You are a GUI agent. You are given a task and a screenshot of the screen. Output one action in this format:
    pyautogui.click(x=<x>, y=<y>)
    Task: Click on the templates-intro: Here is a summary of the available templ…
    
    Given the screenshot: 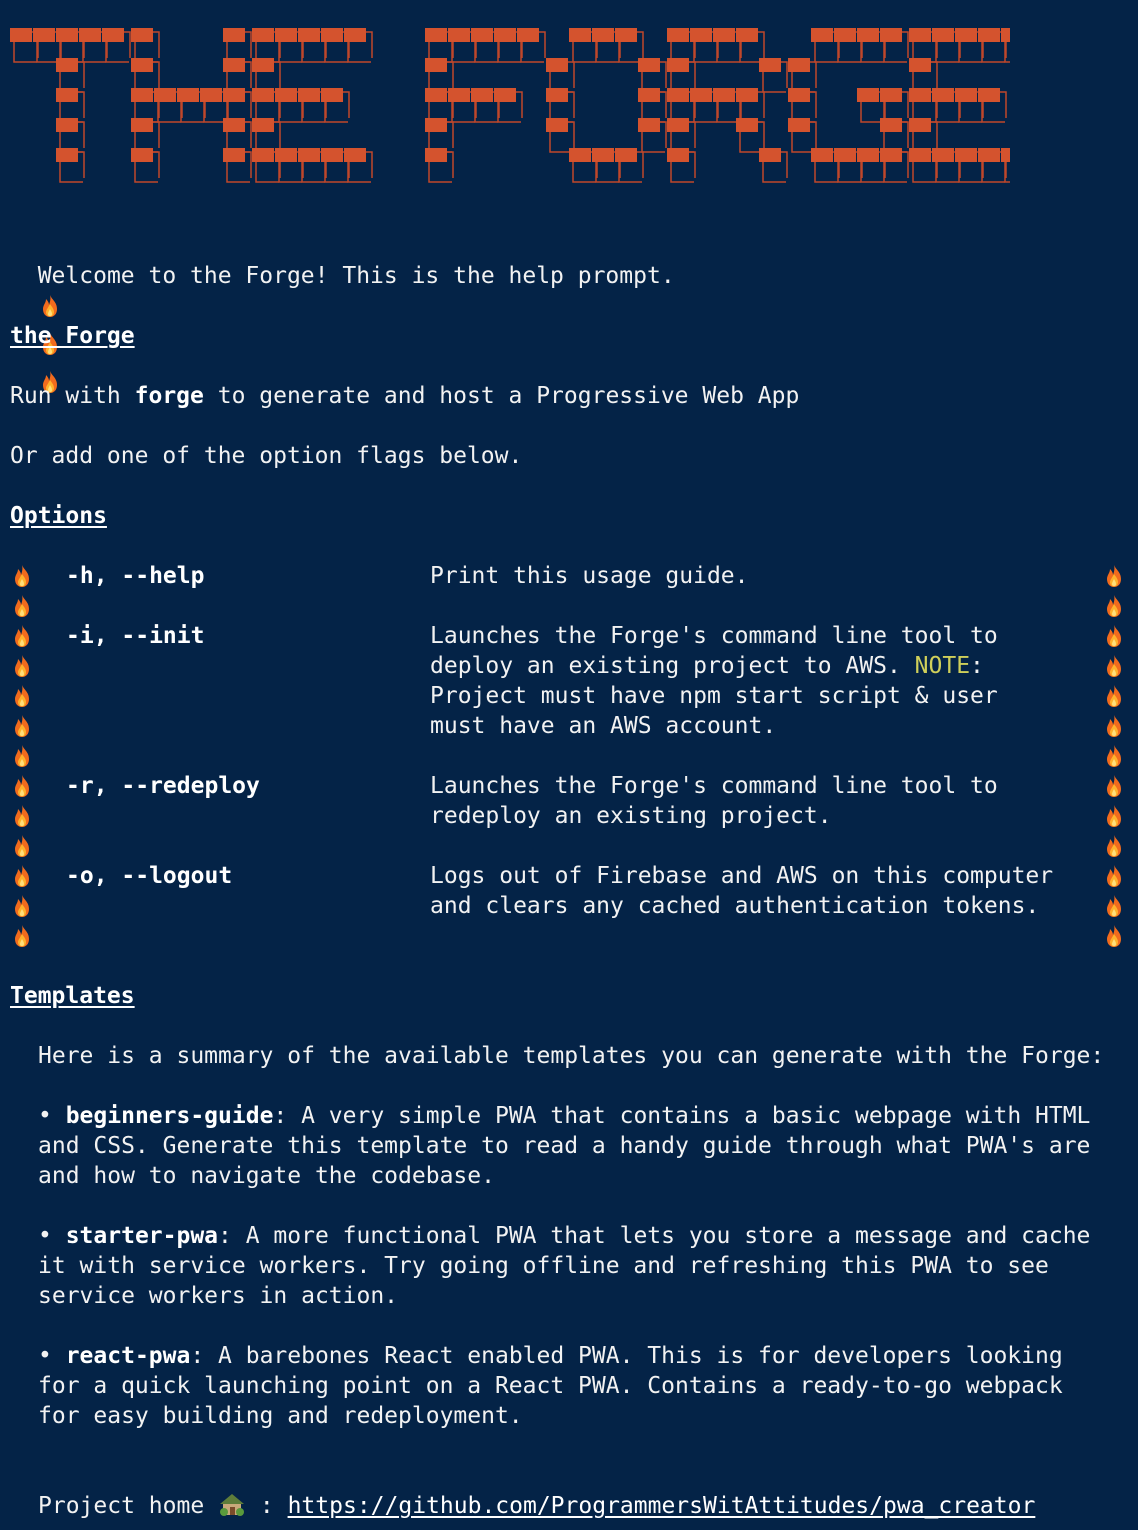 What is the action you would take?
    pyautogui.click(x=571, y=1056)
    